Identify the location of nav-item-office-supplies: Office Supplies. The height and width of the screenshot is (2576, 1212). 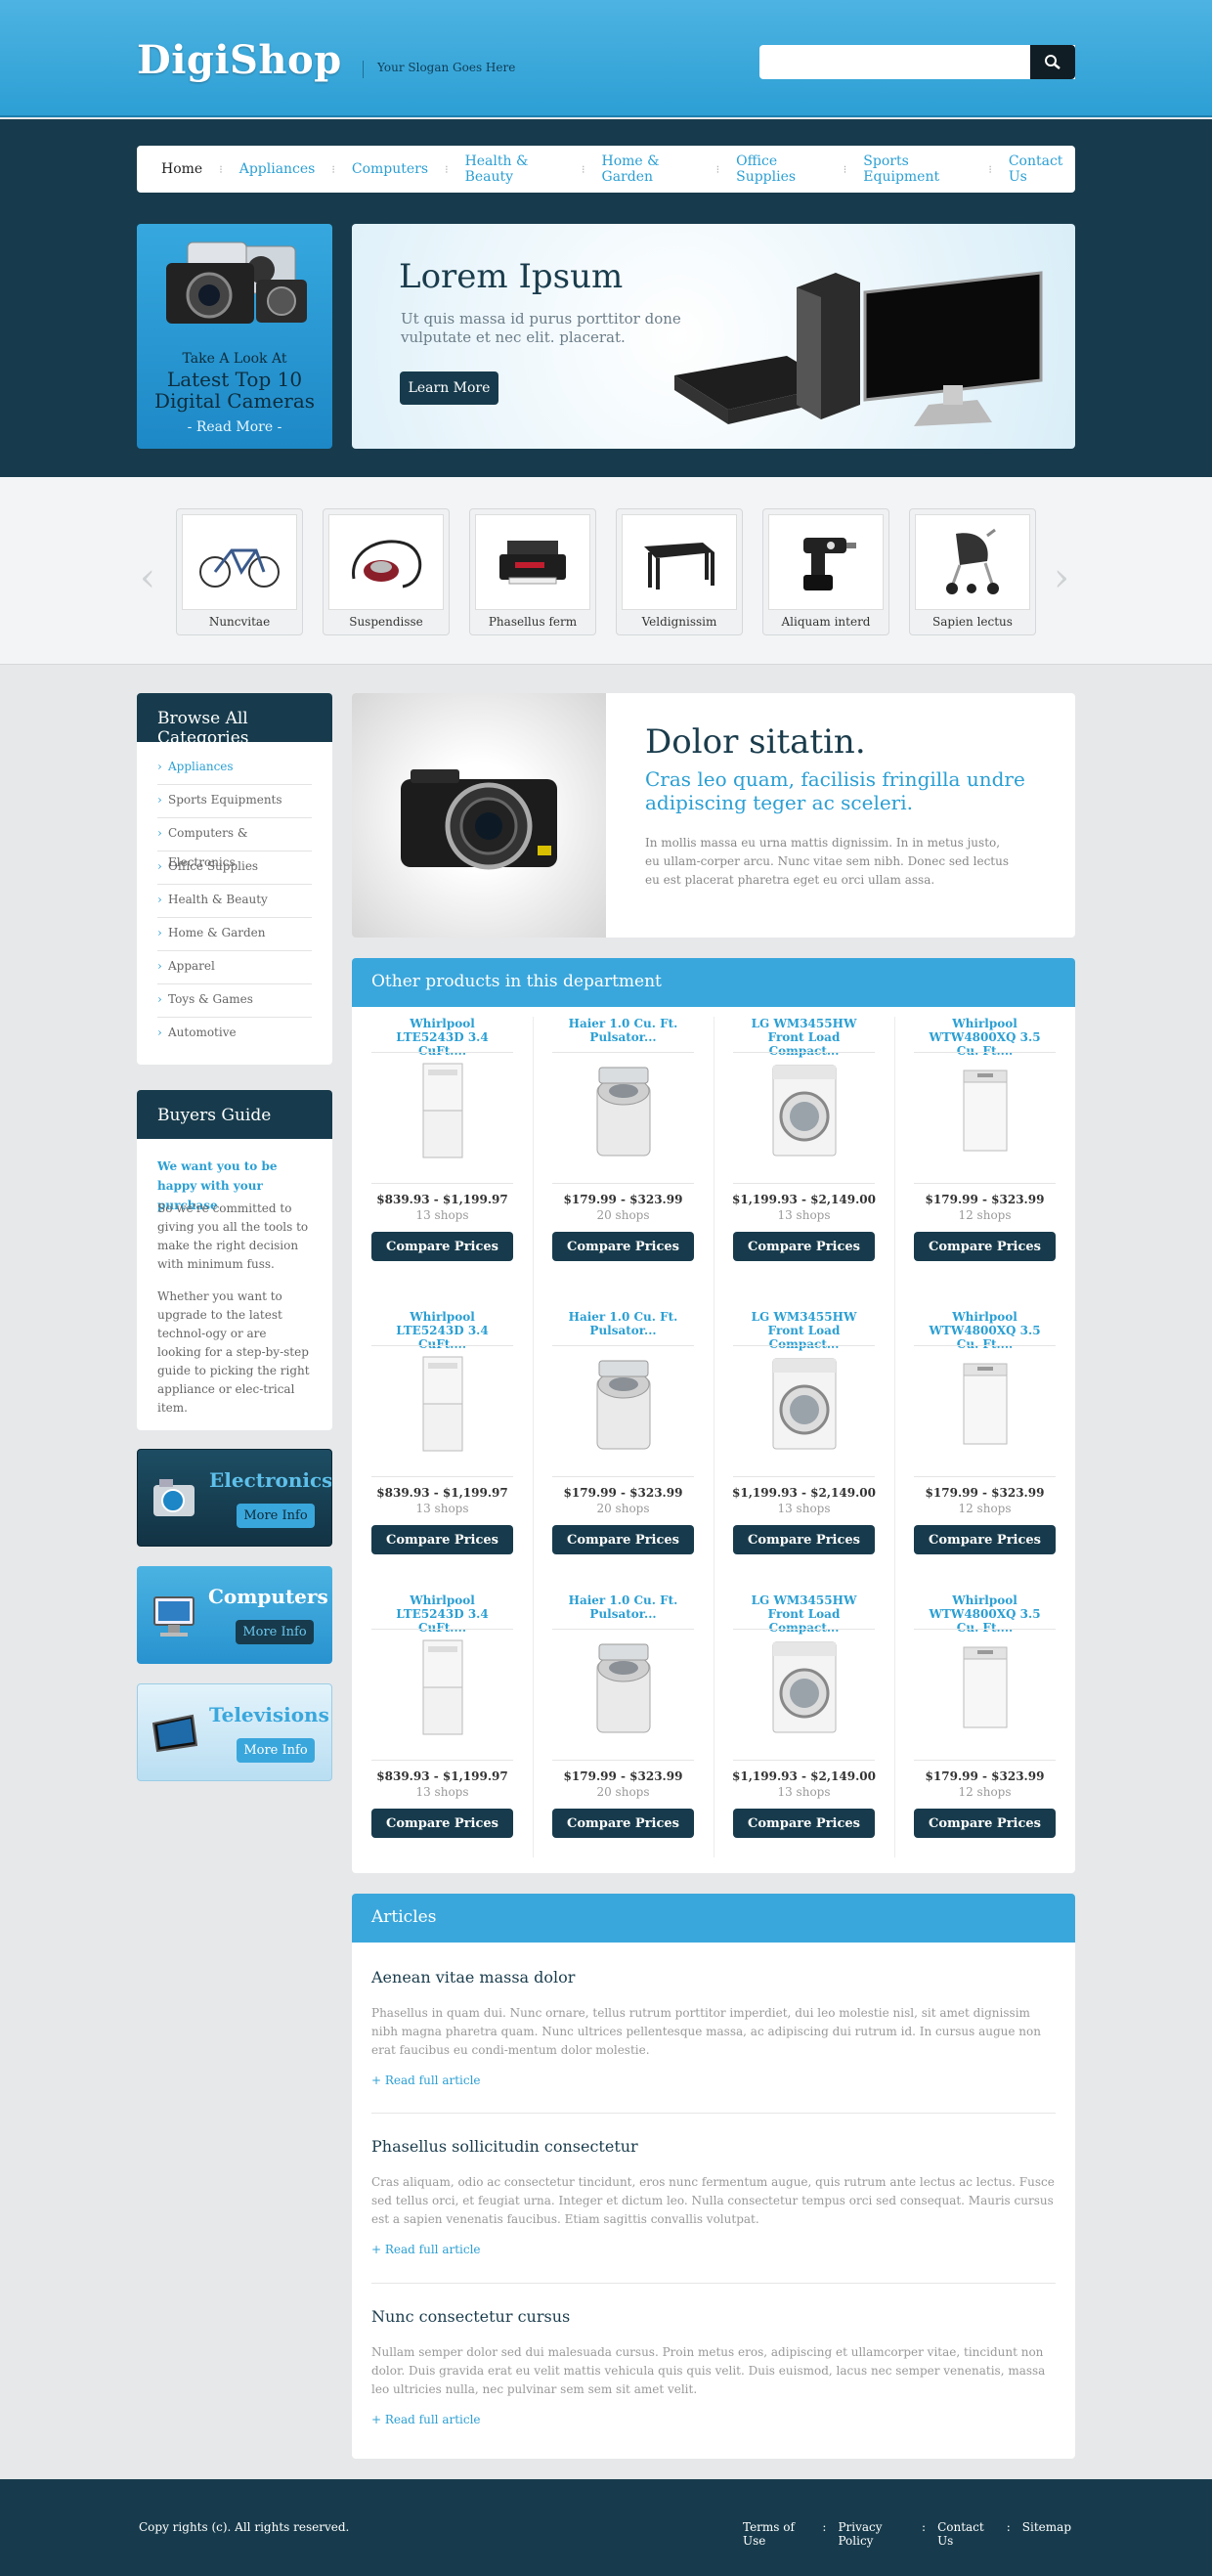
(781, 169).